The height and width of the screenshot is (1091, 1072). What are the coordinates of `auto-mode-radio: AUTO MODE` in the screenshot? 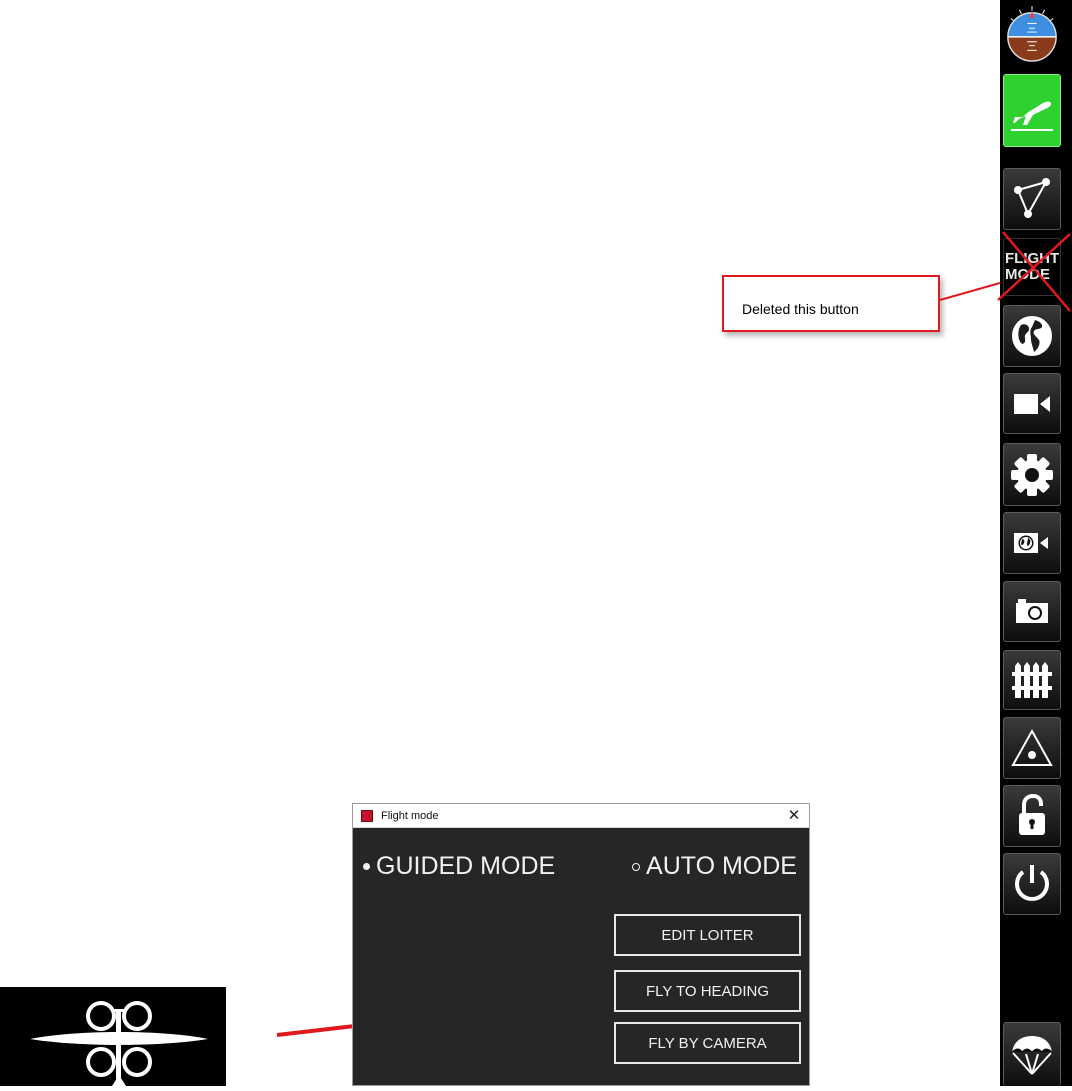 It's located at (714, 866).